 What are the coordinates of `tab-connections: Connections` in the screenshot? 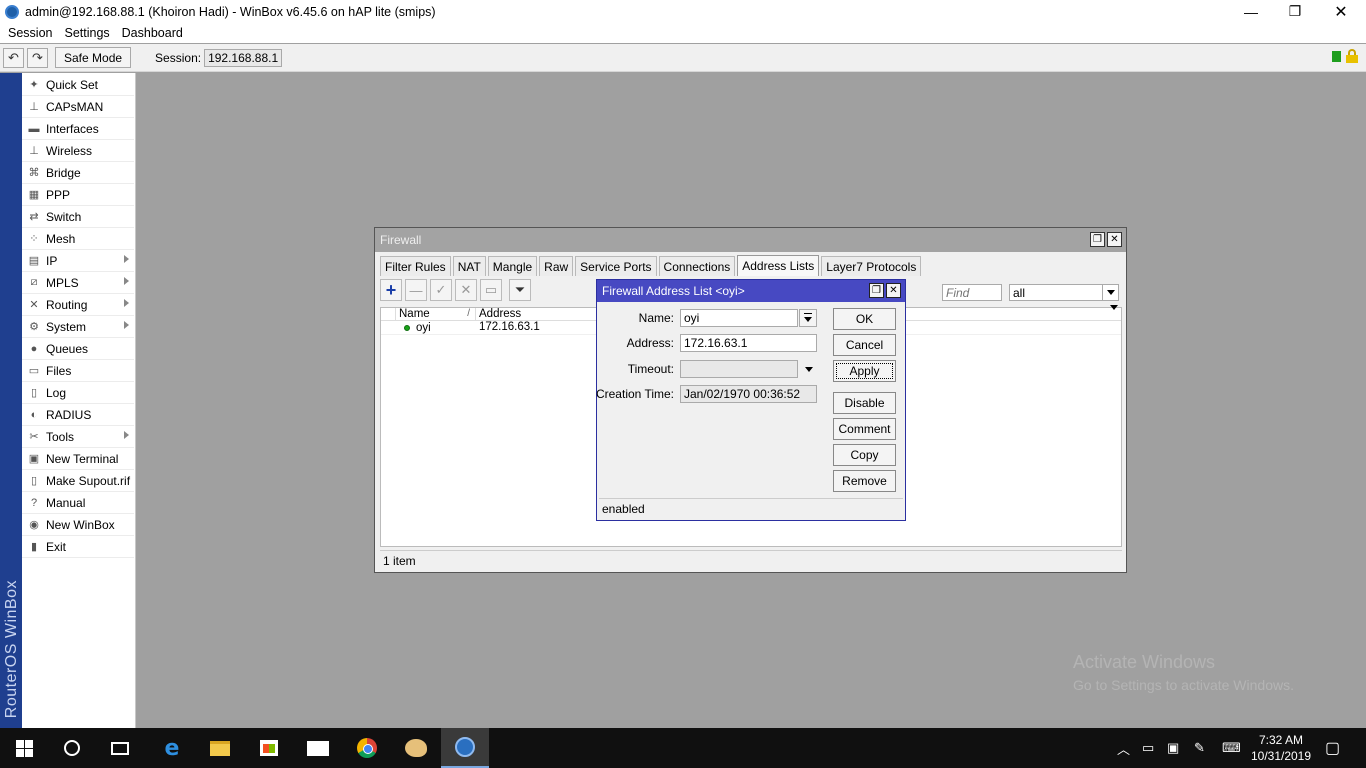 It's located at (697, 266).